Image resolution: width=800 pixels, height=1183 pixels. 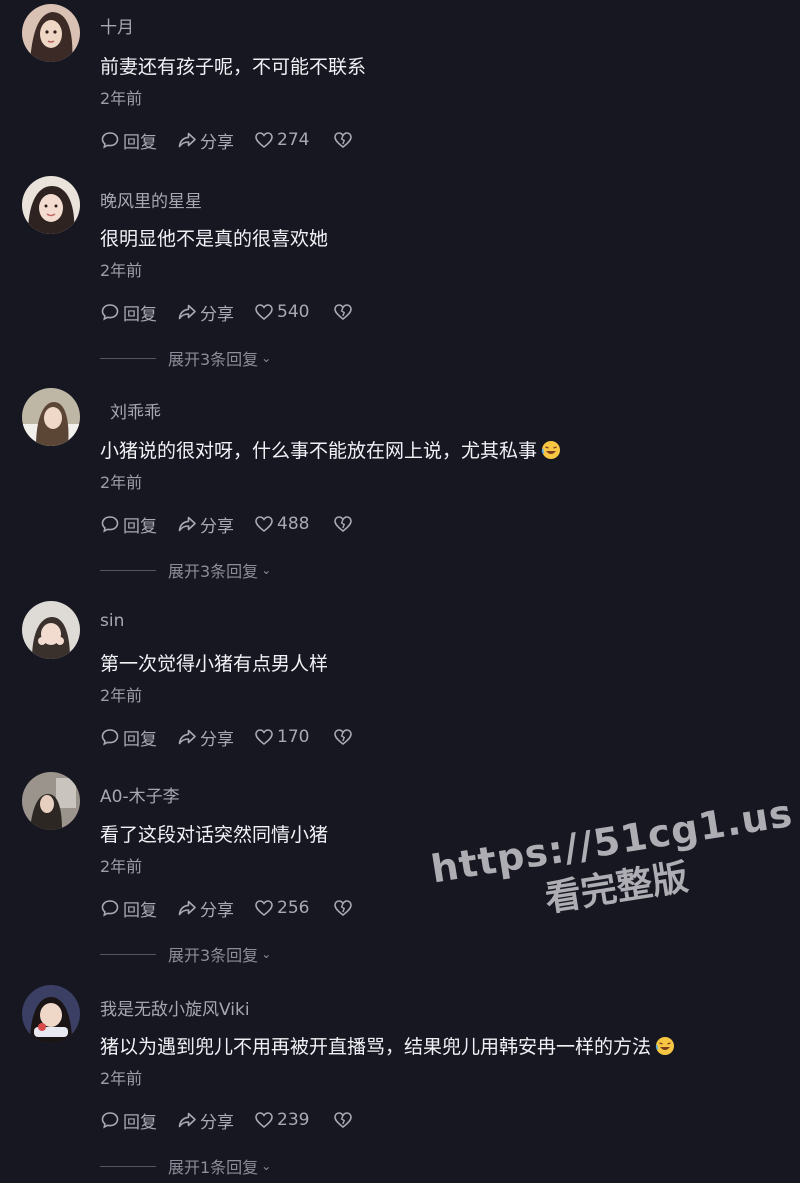 What do you see at coordinates (175, 1007) in the screenshot?
I see `comment-username: 我是无敌小旋风Viki` at bounding box center [175, 1007].